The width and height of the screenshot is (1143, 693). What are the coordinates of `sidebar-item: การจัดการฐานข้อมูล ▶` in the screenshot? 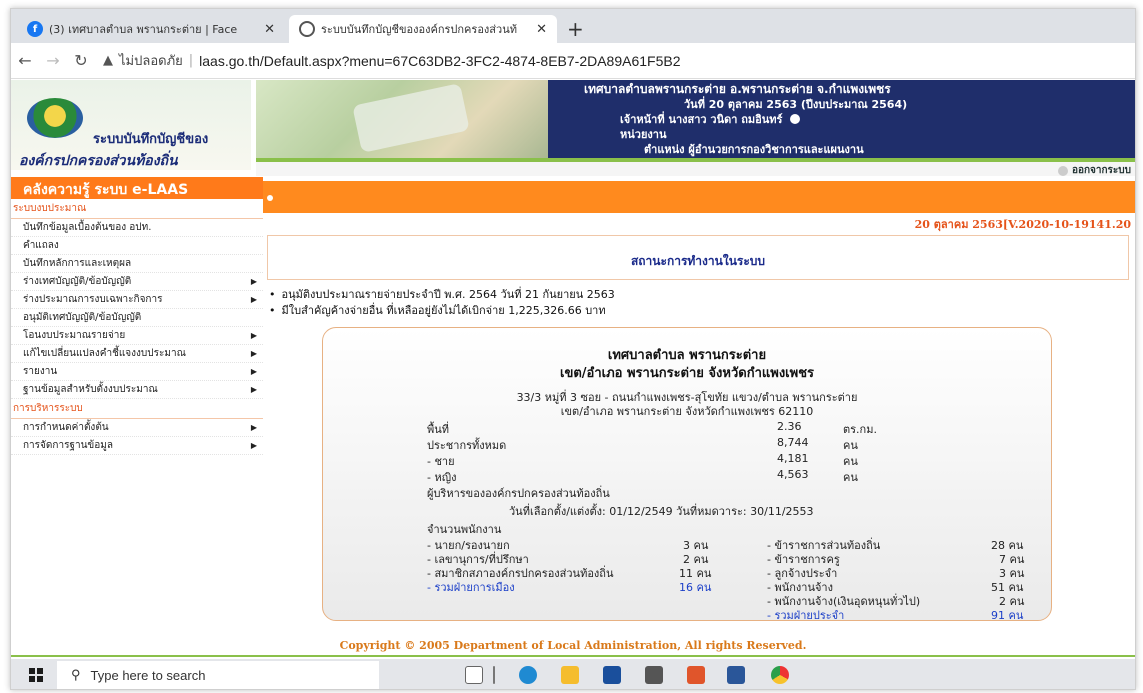 It's located at (137, 446).